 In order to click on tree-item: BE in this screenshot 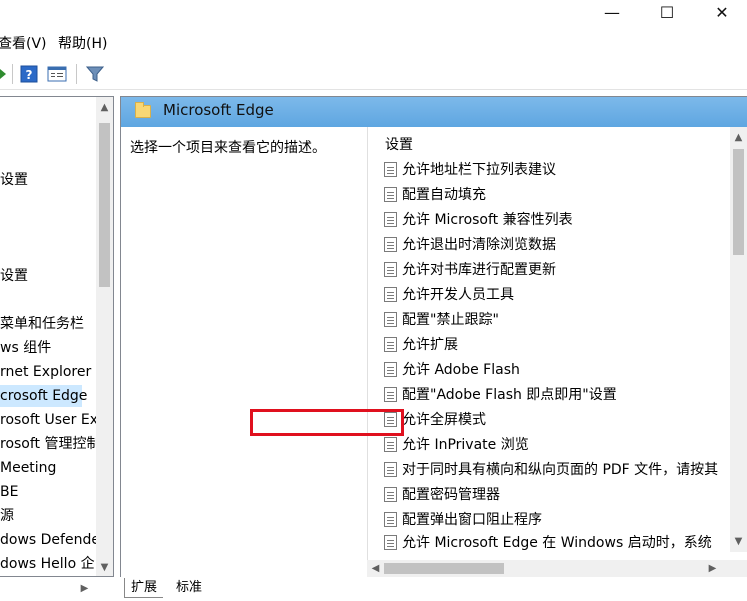, I will do `click(9, 492)`.